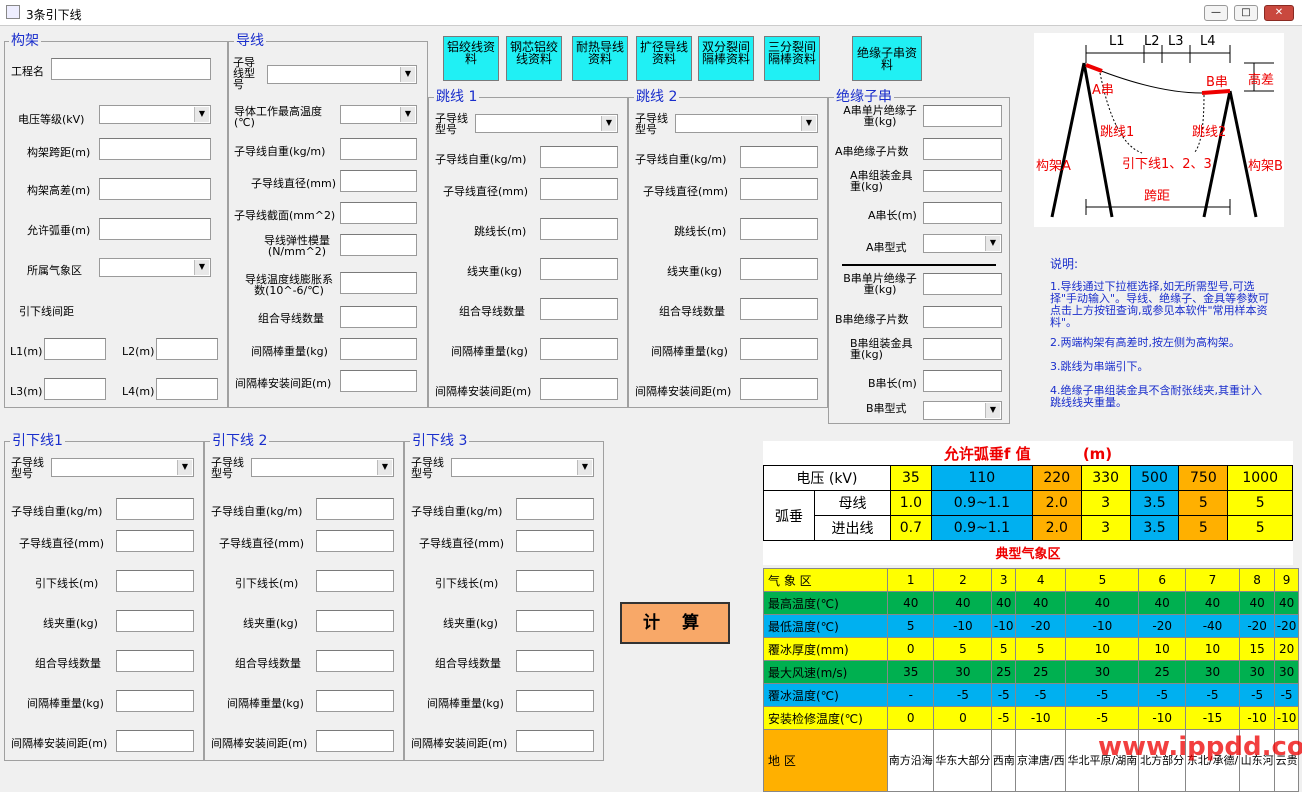 Image resolution: width=1302 pixels, height=792 pixels. What do you see at coordinates (378, 213) in the screenshot?
I see `conductor-area-input` at bounding box center [378, 213].